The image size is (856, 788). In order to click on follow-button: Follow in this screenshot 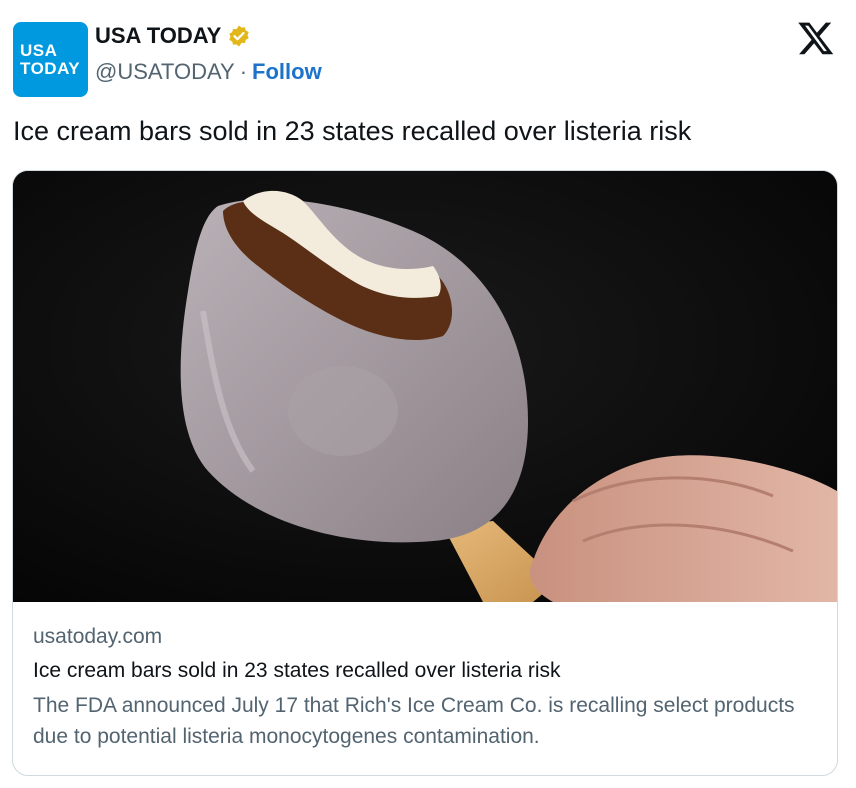, I will do `click(287, 72)`.